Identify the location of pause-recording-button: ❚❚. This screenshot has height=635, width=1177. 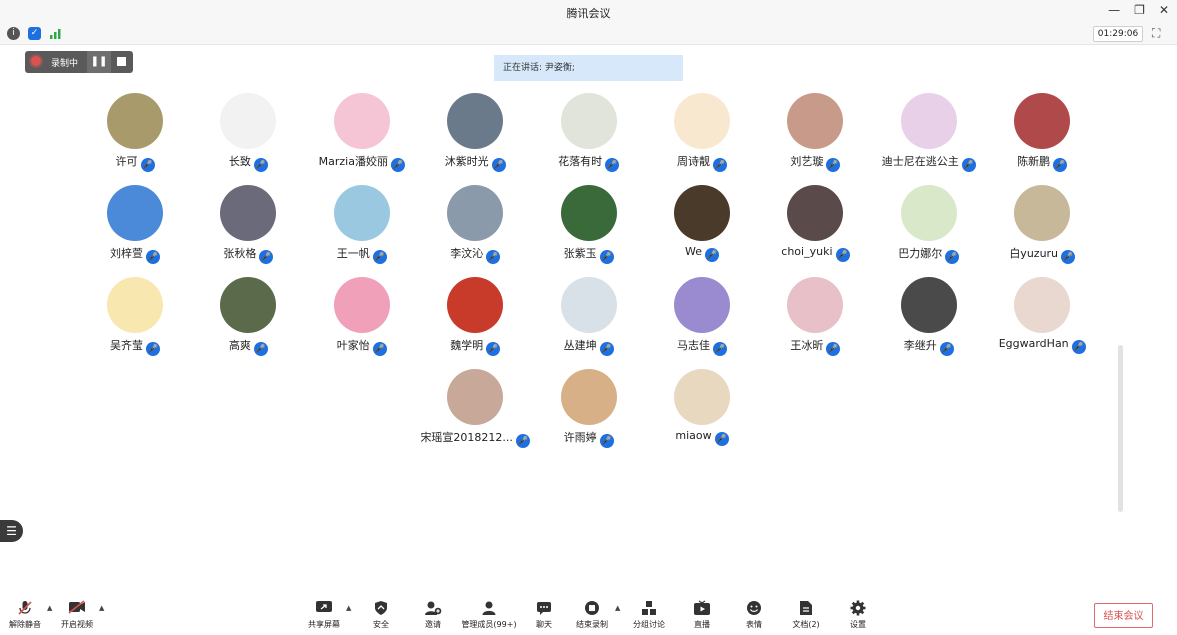
(99, 62).